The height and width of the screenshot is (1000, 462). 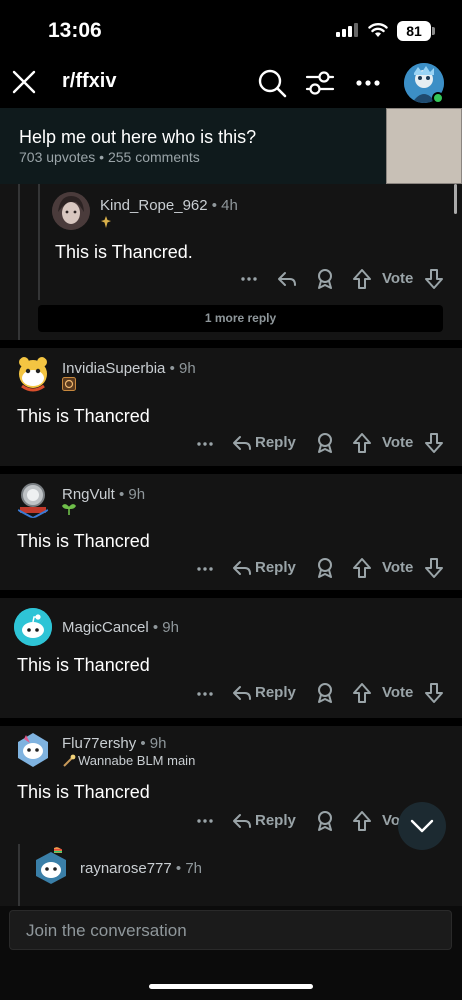 What do you see at coordinates (124, 252) in the screenshot?
I see `comment-text: This is Thancred.` at bounding box center [124, 252].